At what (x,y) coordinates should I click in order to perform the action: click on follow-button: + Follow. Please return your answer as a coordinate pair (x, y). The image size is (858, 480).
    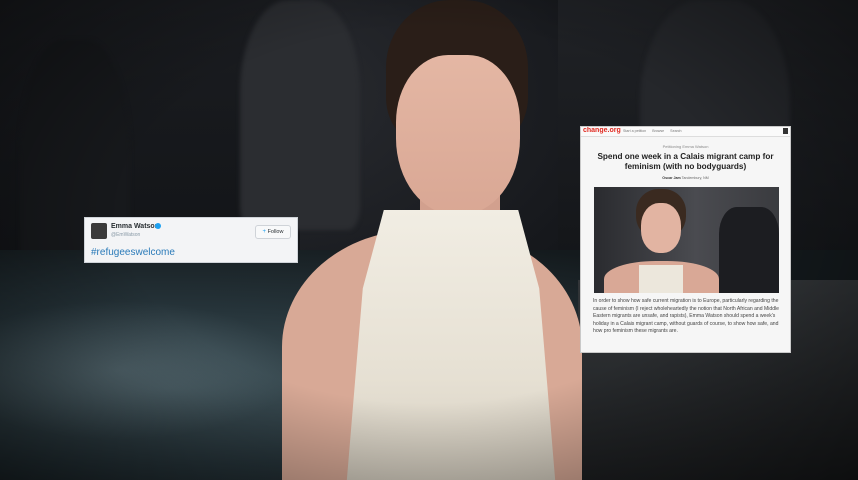
    Looking at the image, I should click on (273, 232).